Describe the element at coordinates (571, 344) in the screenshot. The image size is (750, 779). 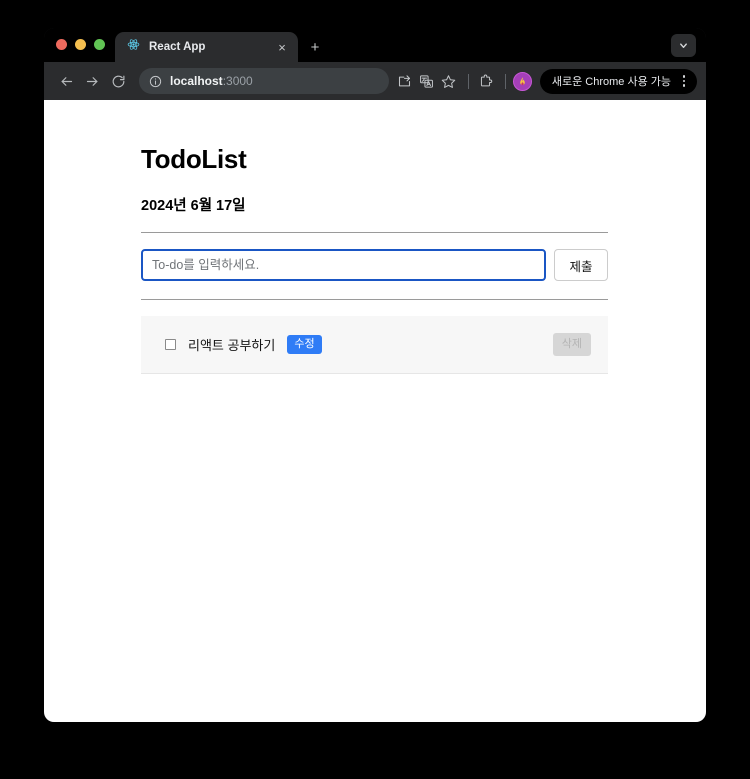
I see `delete-todo-button: 삭제` at that location.